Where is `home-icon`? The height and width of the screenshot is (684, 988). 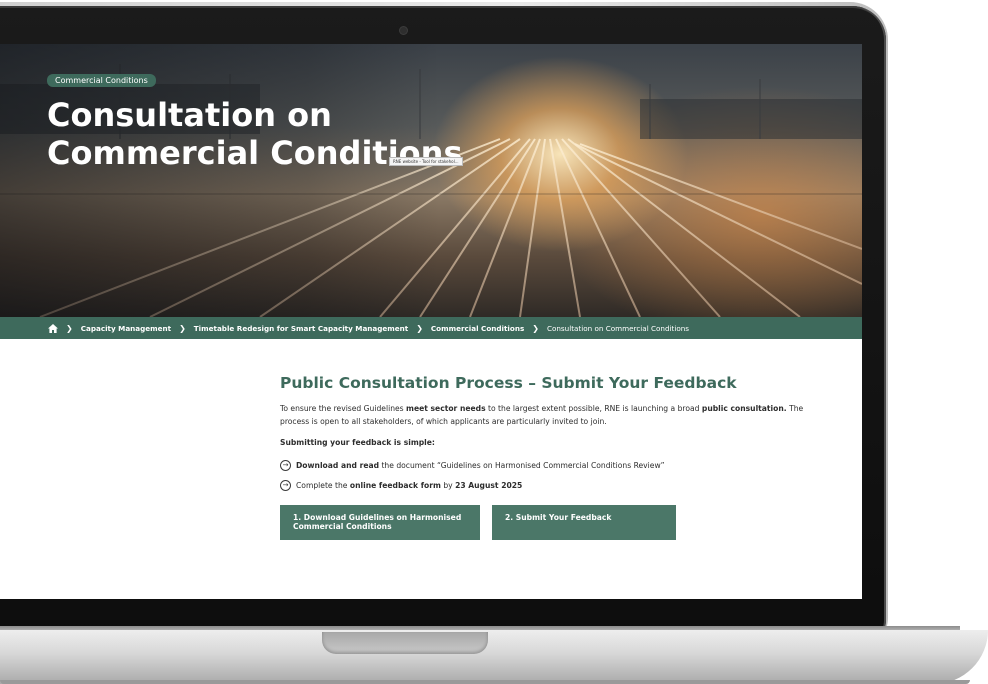 home-icon is located at coordinates (53, 328).